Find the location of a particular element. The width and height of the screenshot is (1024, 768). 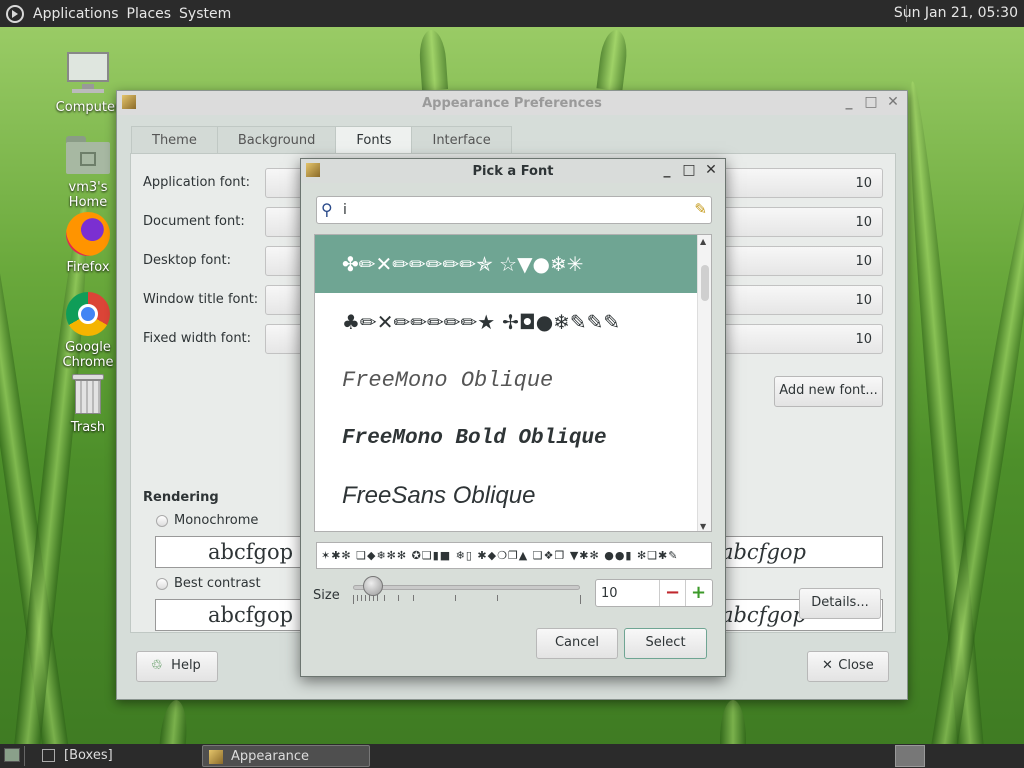

boxes-icon is located at coordinates (48, 755).